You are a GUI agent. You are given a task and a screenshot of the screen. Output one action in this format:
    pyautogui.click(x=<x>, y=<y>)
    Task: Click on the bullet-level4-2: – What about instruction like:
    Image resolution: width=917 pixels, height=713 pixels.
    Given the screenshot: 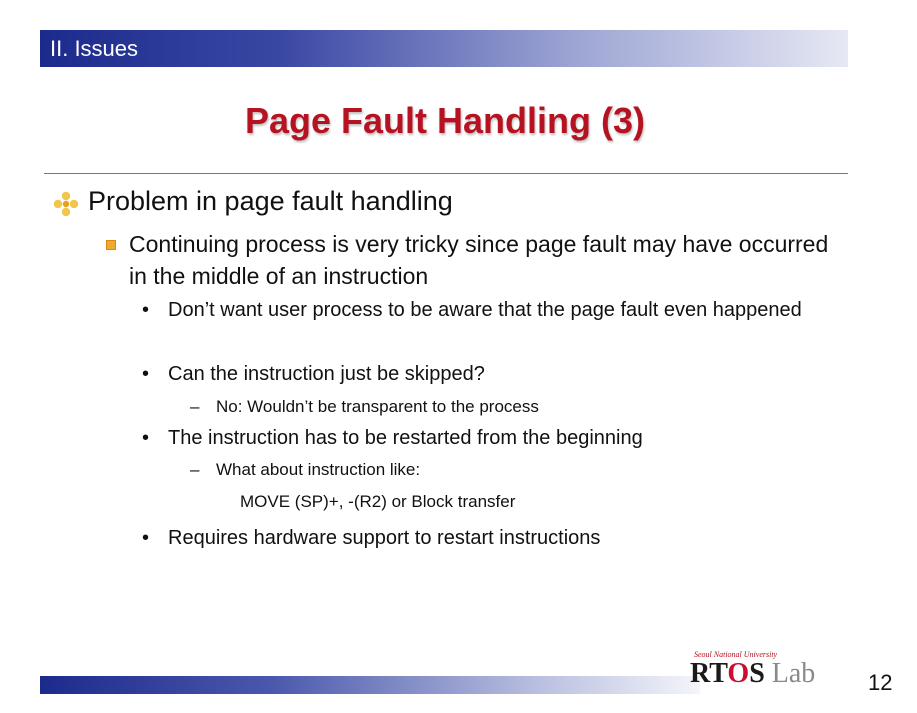 What is the action you would take?
    pyautogui.click(x=490, y=470)
    